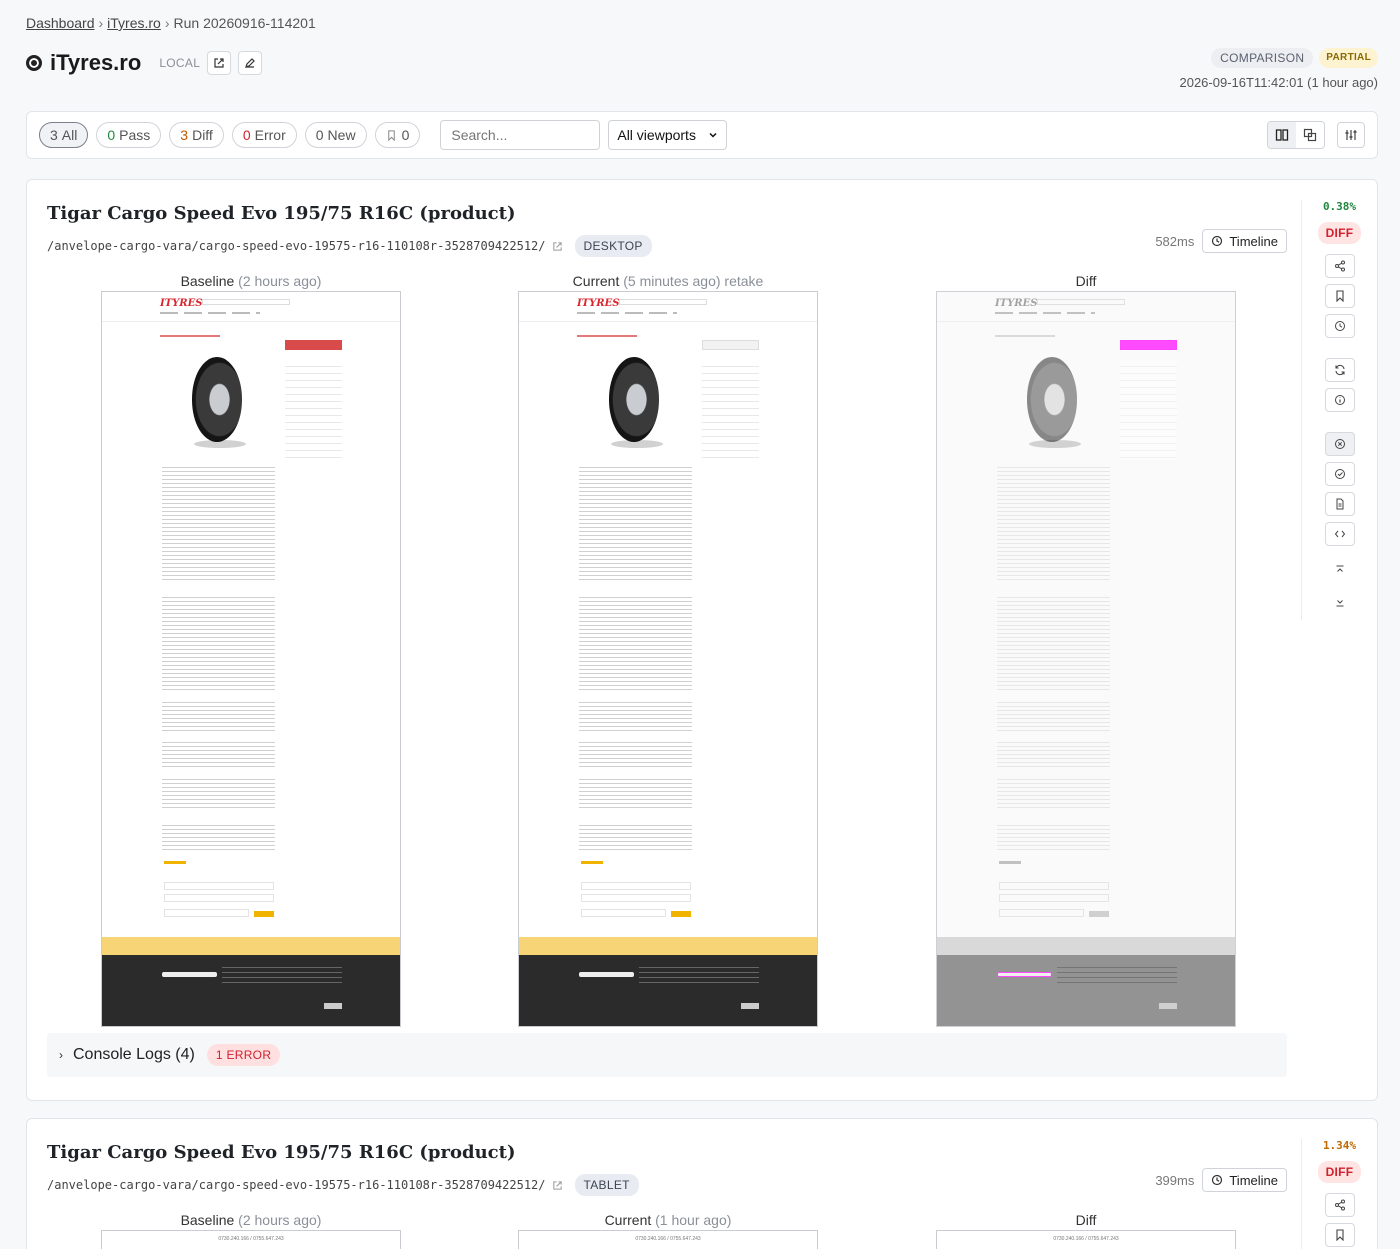 This screenshot has width=1400, height=1249. What do you see at coordinates (251, 307) in the screenshot?
I see `mini-header: ITYRES` at bounding box center [251, 307].